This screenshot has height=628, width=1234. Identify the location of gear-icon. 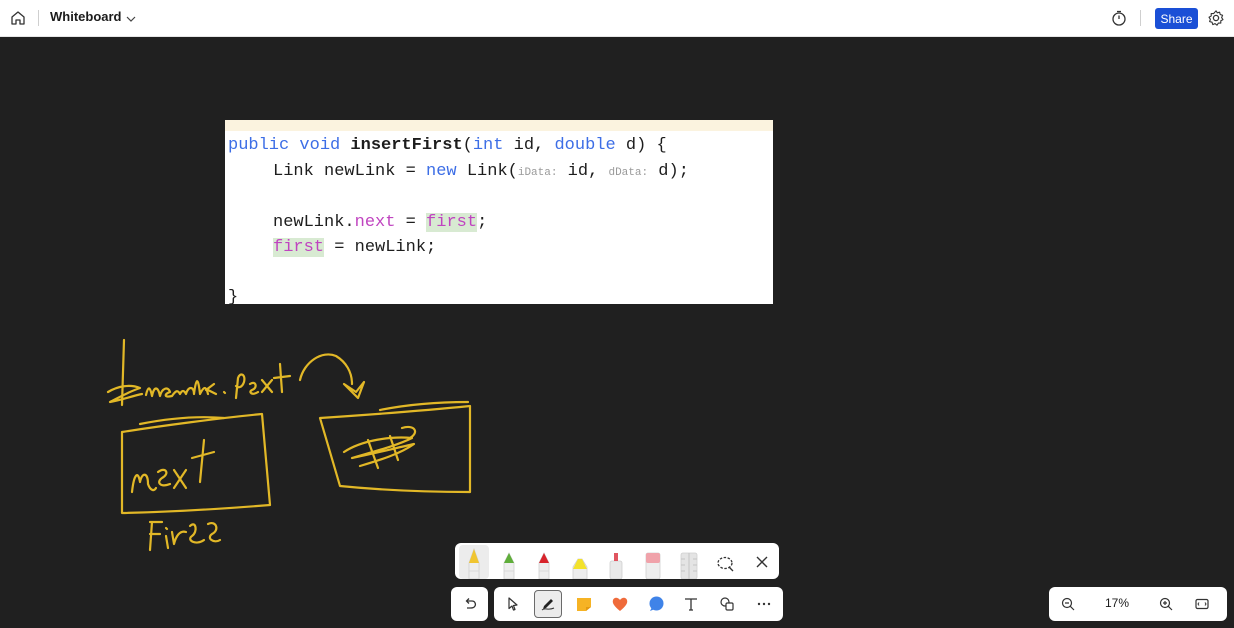
(1216, 18).